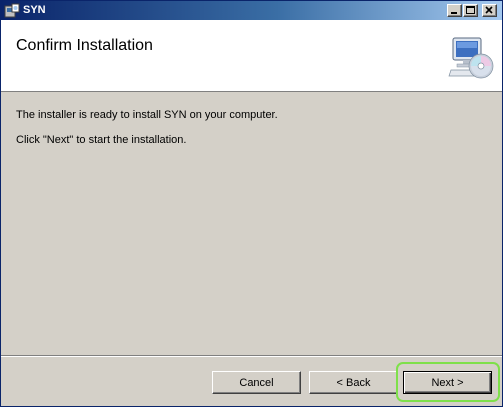 The height and width of the screenshot is (407, 503). Describe the element at coordinates (251, 10) in the screenshot. I see `title-bar: SYN` at that location.